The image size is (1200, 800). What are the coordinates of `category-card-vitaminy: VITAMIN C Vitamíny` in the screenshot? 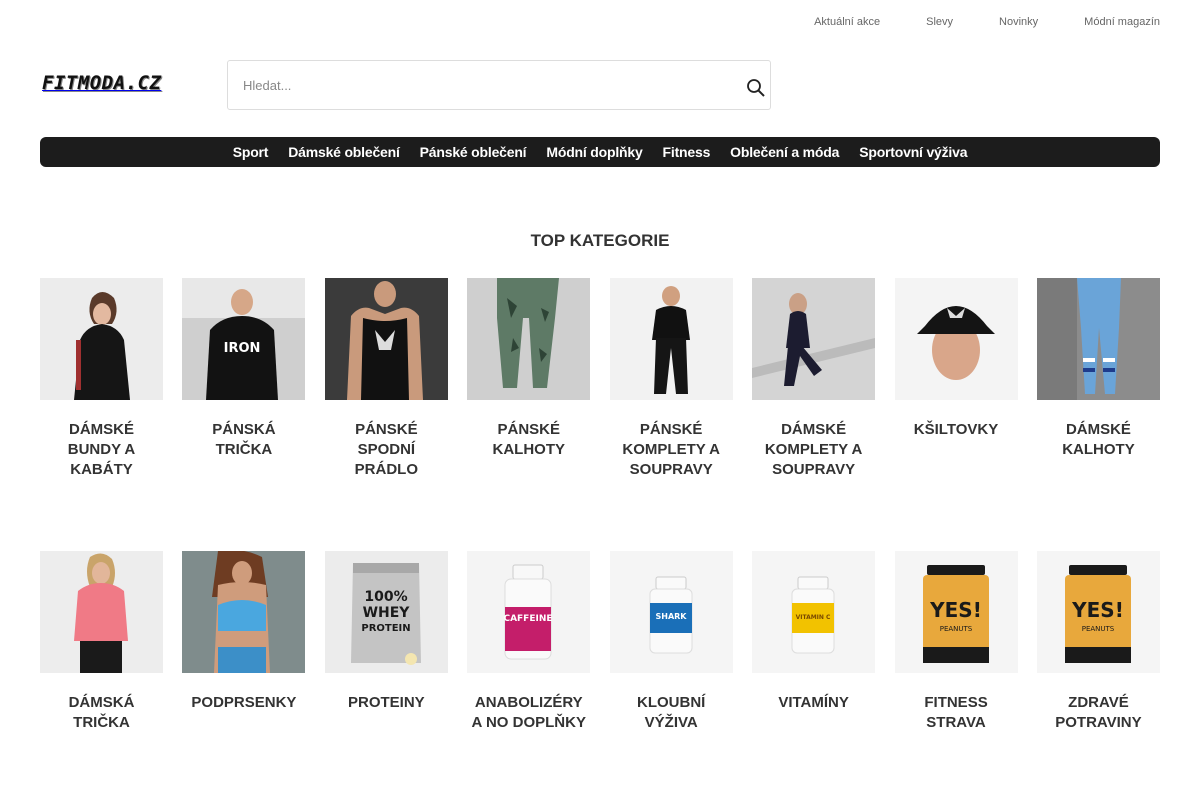 It's located at (814, 642).